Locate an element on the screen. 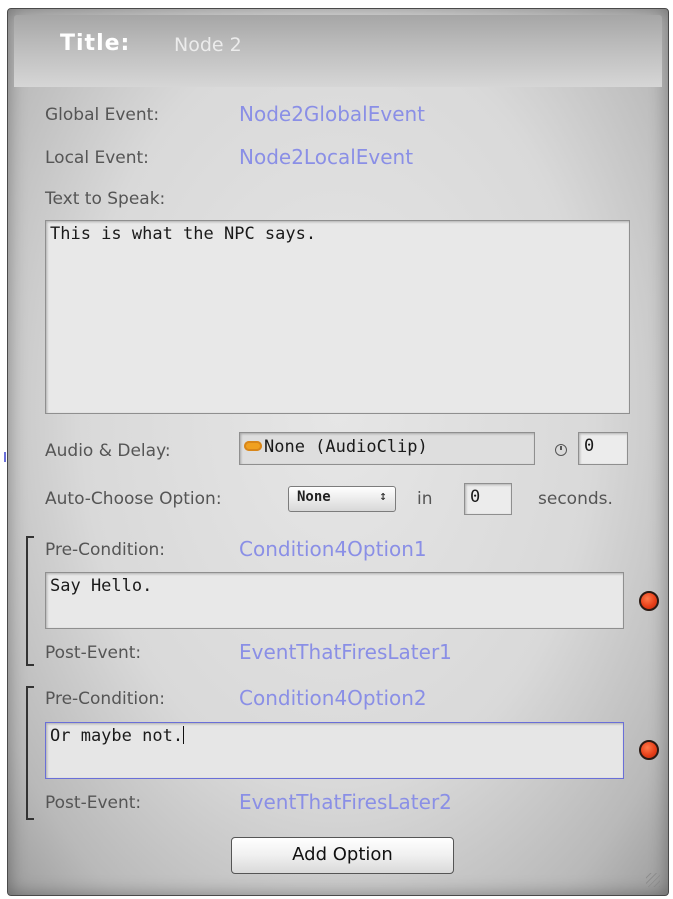 Image resolution: width=673 pixels, height=899 pixels. title-label: Title: is located at coordinates (95, 43).